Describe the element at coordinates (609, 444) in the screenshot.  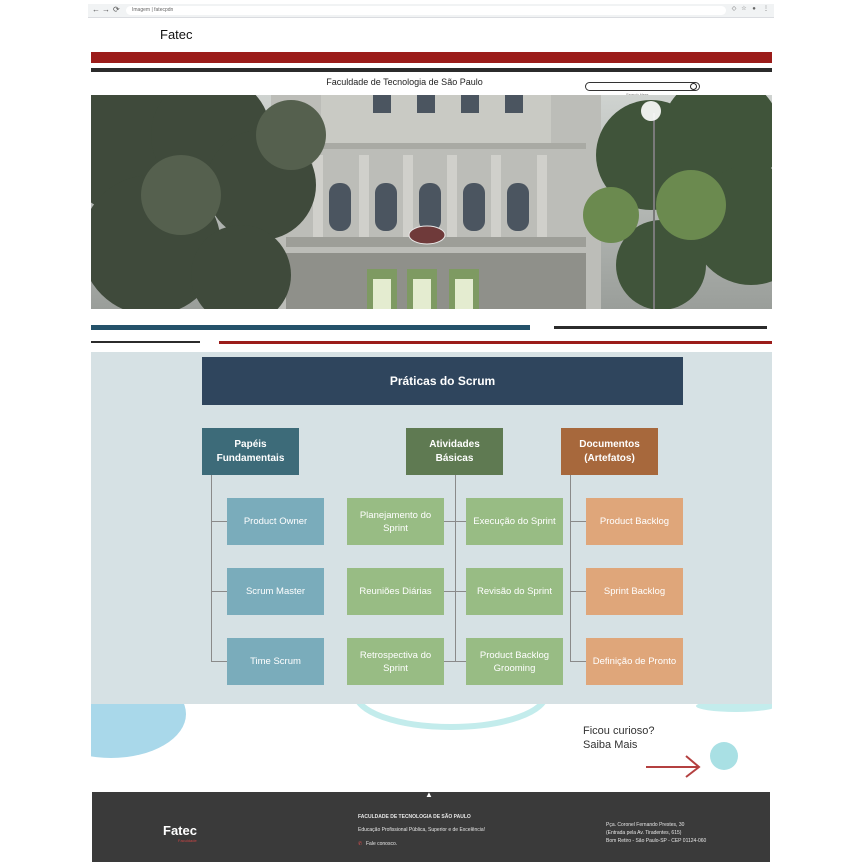
I see `header-documentos-line1: Documentos` at that location.